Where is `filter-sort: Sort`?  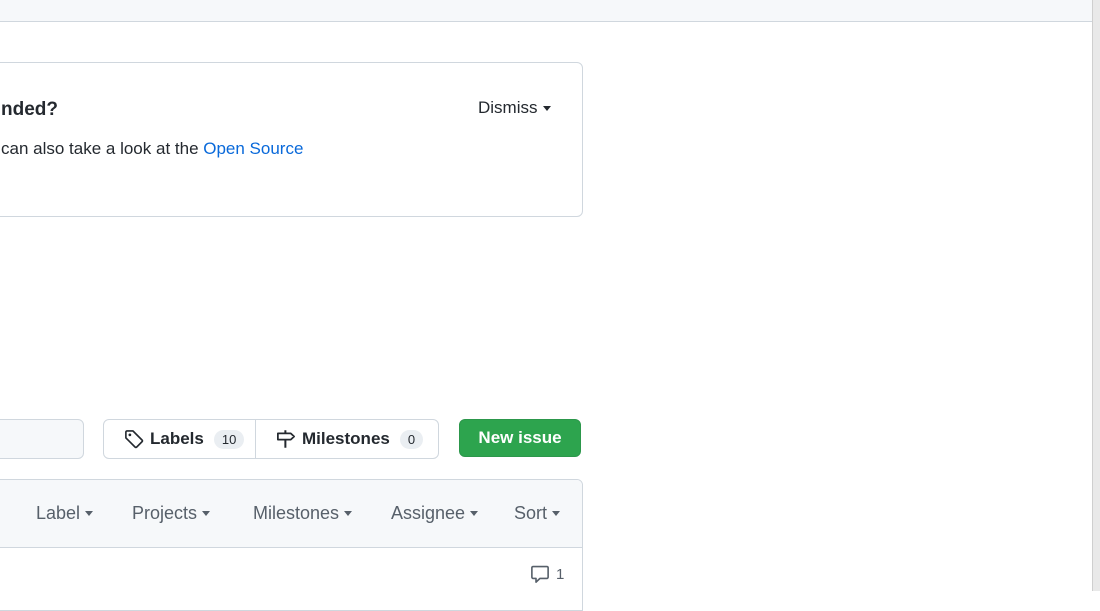 filter-sort: Sort is located at coordinates (537, 513).